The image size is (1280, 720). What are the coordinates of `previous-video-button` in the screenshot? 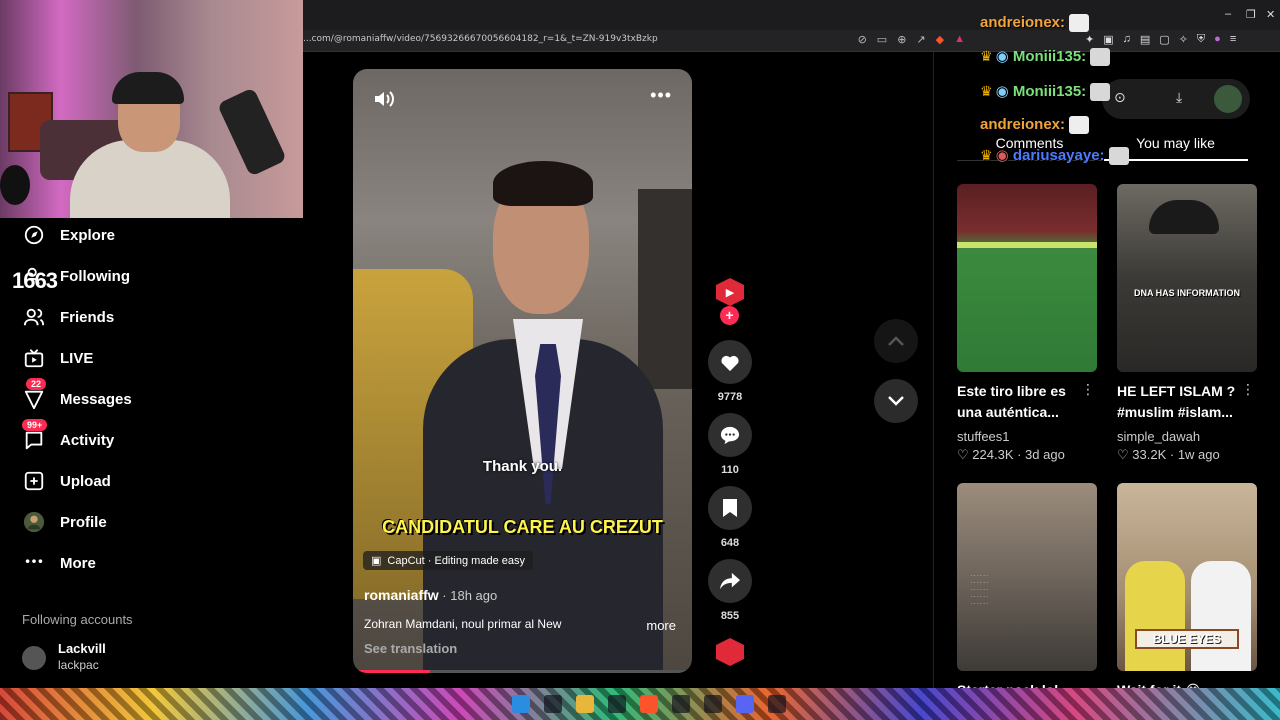 It's located at (896, 341).